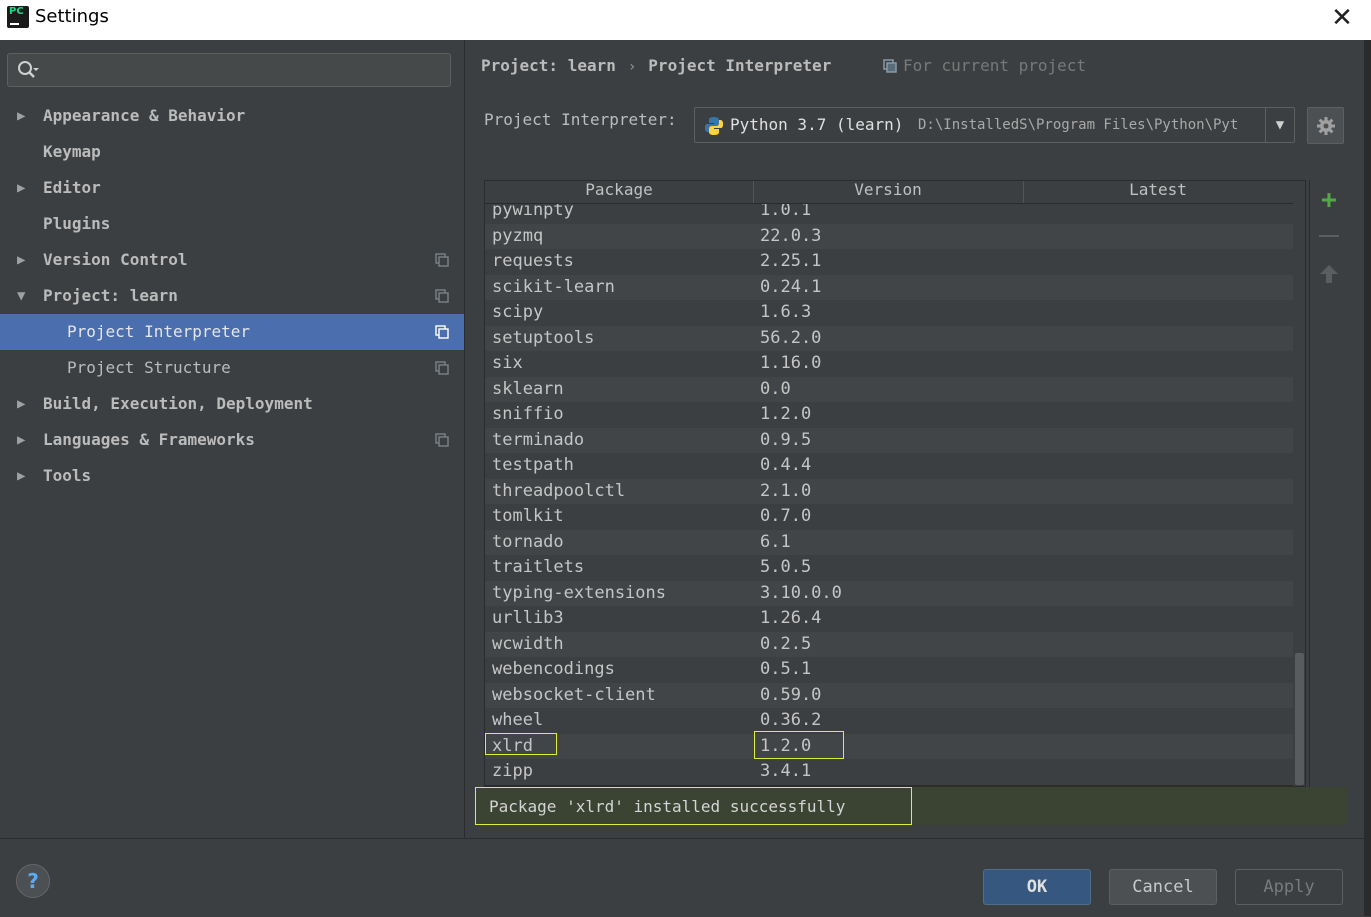 Image resolution: width=1371 pixels, height=917 pixels. Describe the element at coordinates (685, 20) in the screenshot. I see `title-bar: PC Settings ✕` at that location.